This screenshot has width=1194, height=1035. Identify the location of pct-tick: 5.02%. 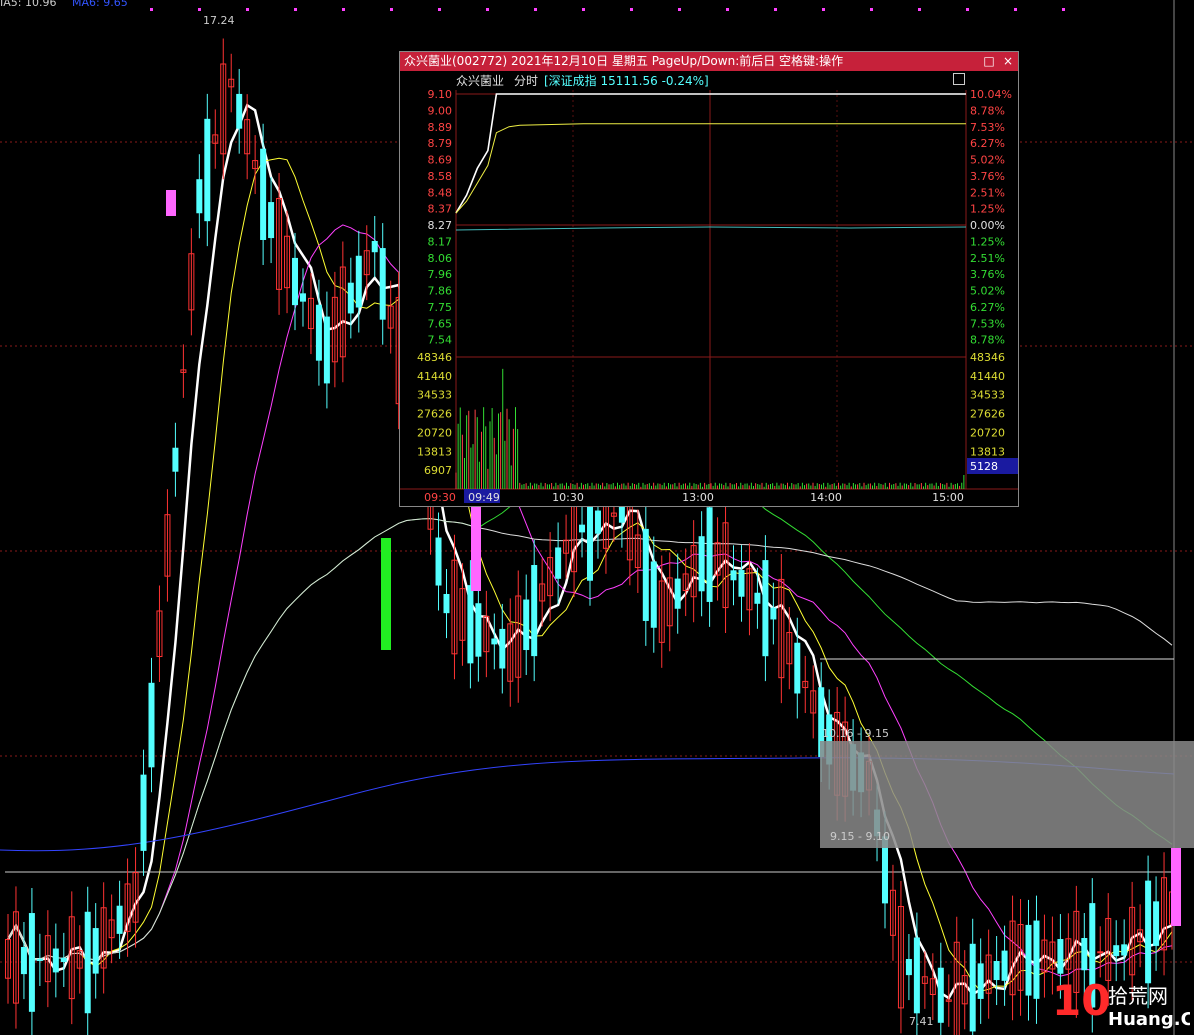
(987, 291).